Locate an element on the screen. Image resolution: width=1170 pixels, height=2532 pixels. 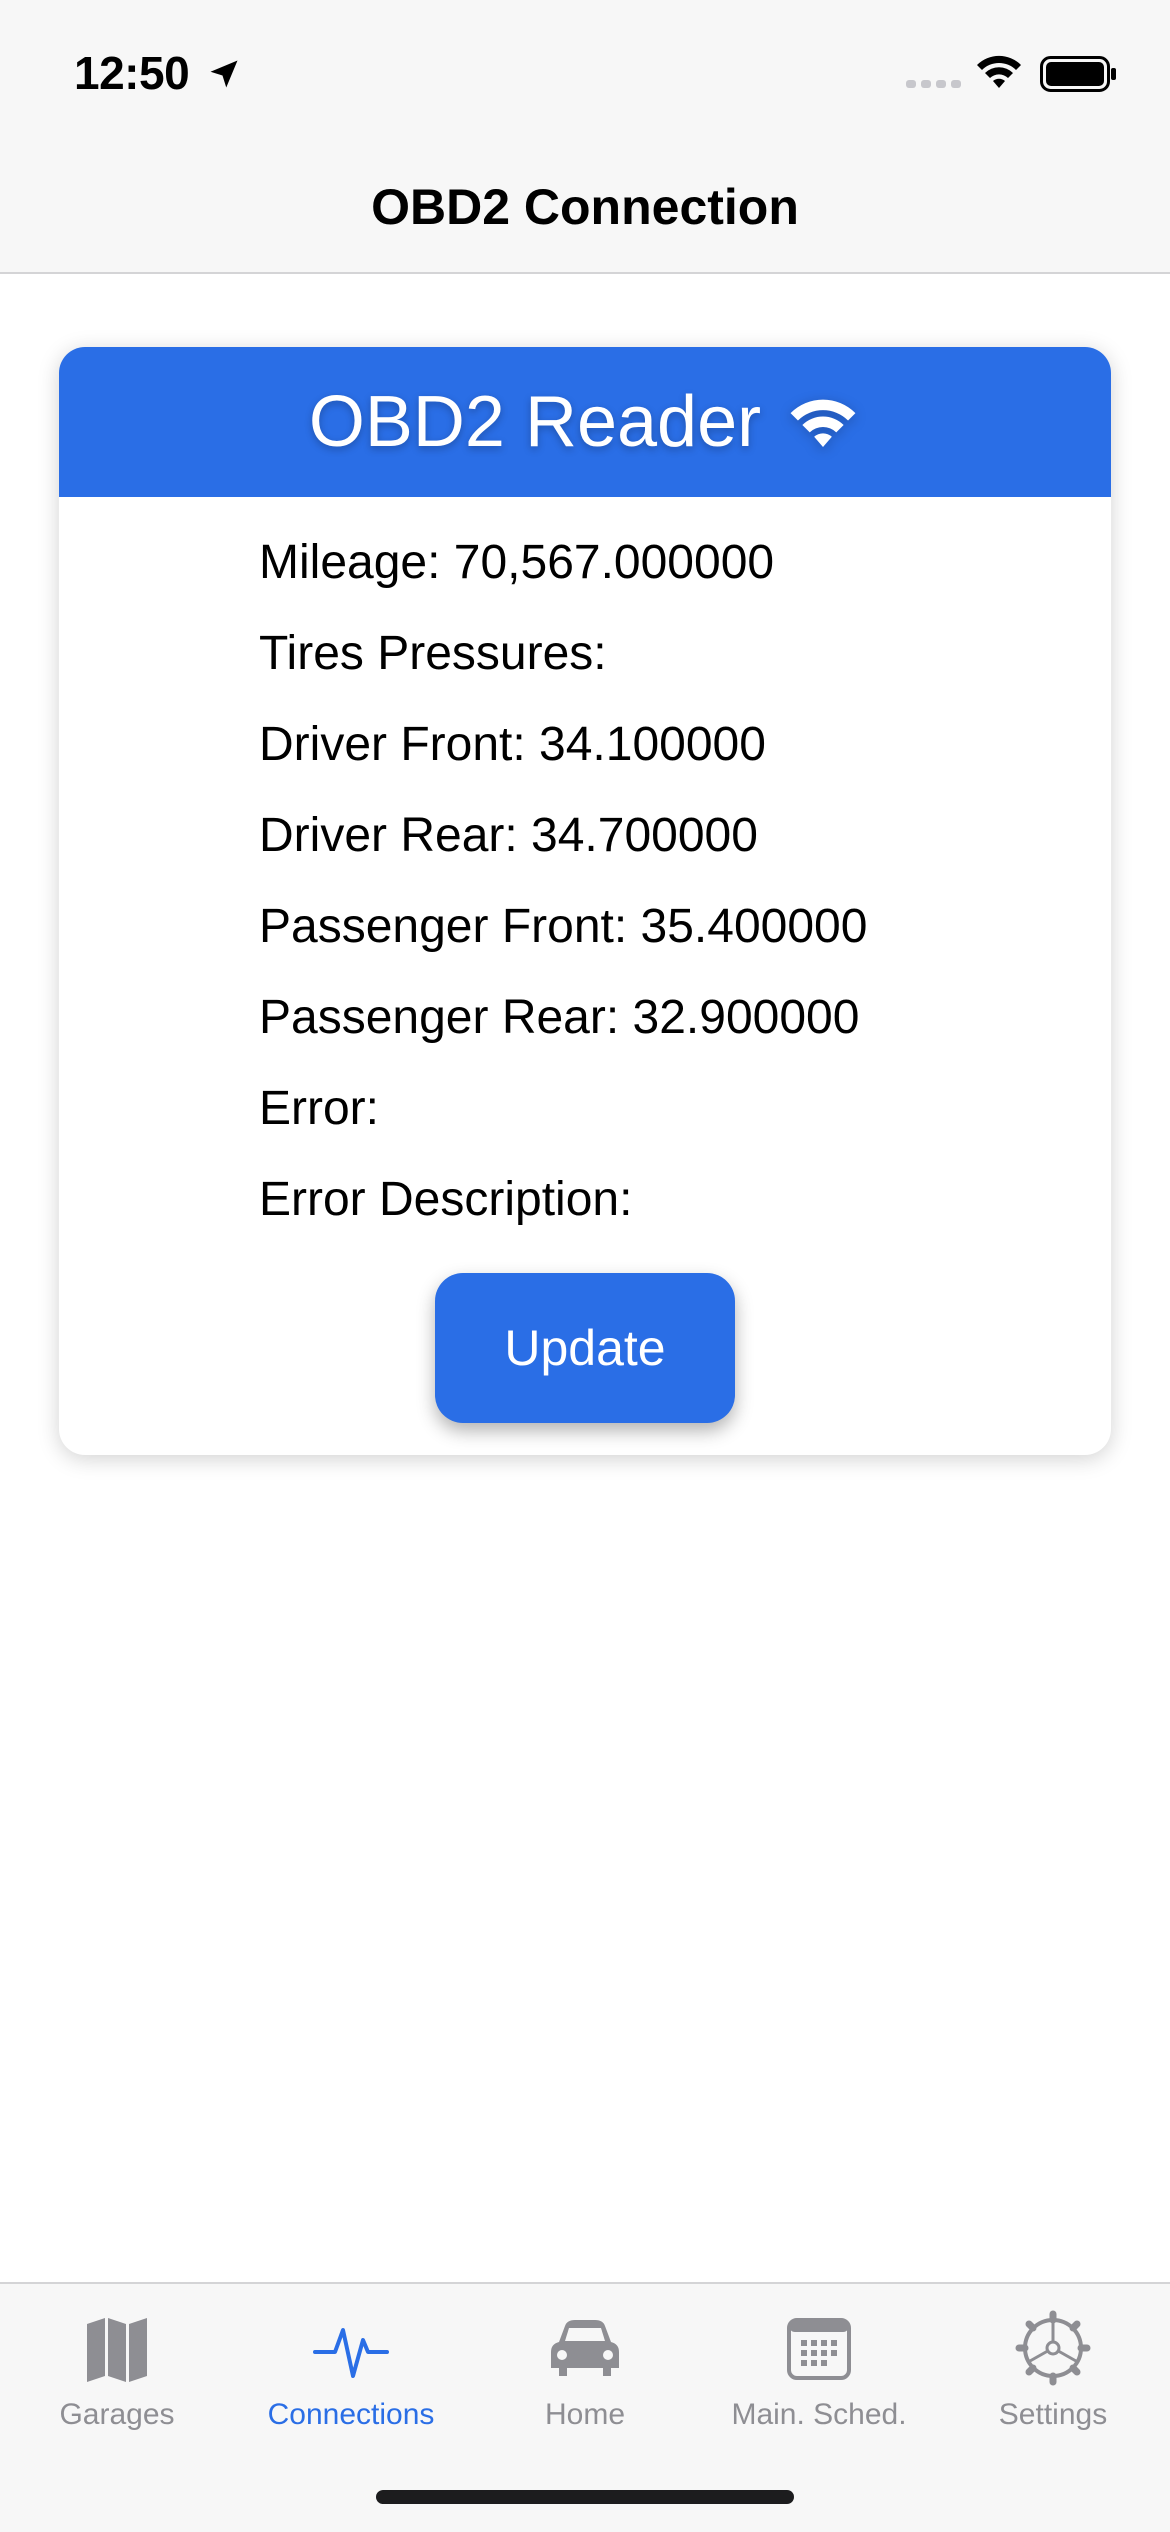
home-indicator is located at coordinates (585, 2497).